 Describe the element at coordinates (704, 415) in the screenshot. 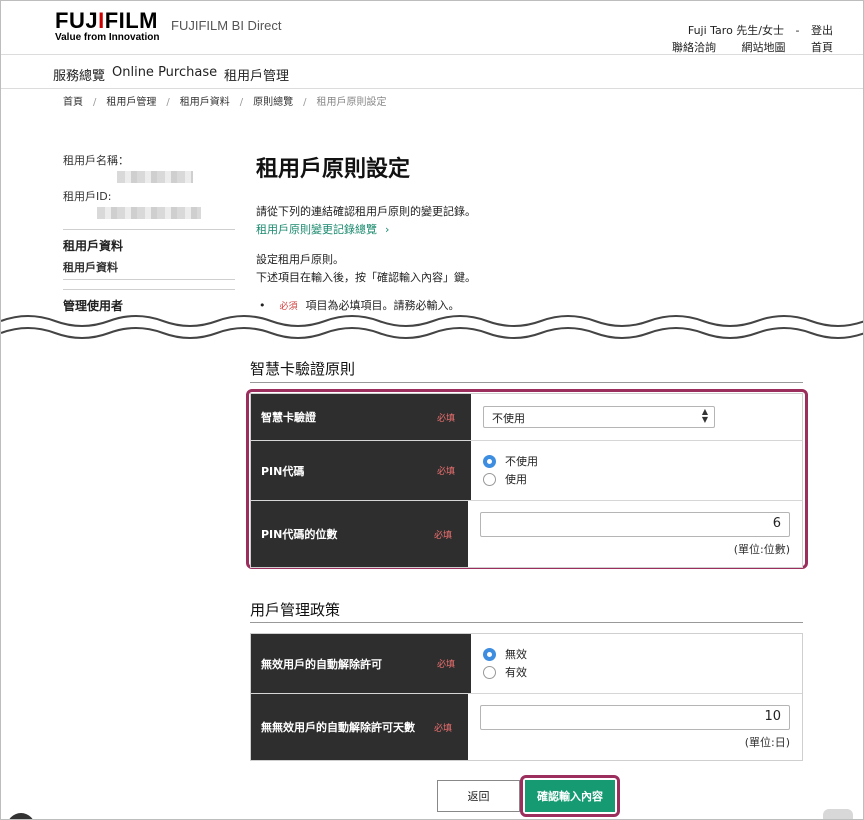

I see `select-arrows-icon: ▲ ▼` at that location.